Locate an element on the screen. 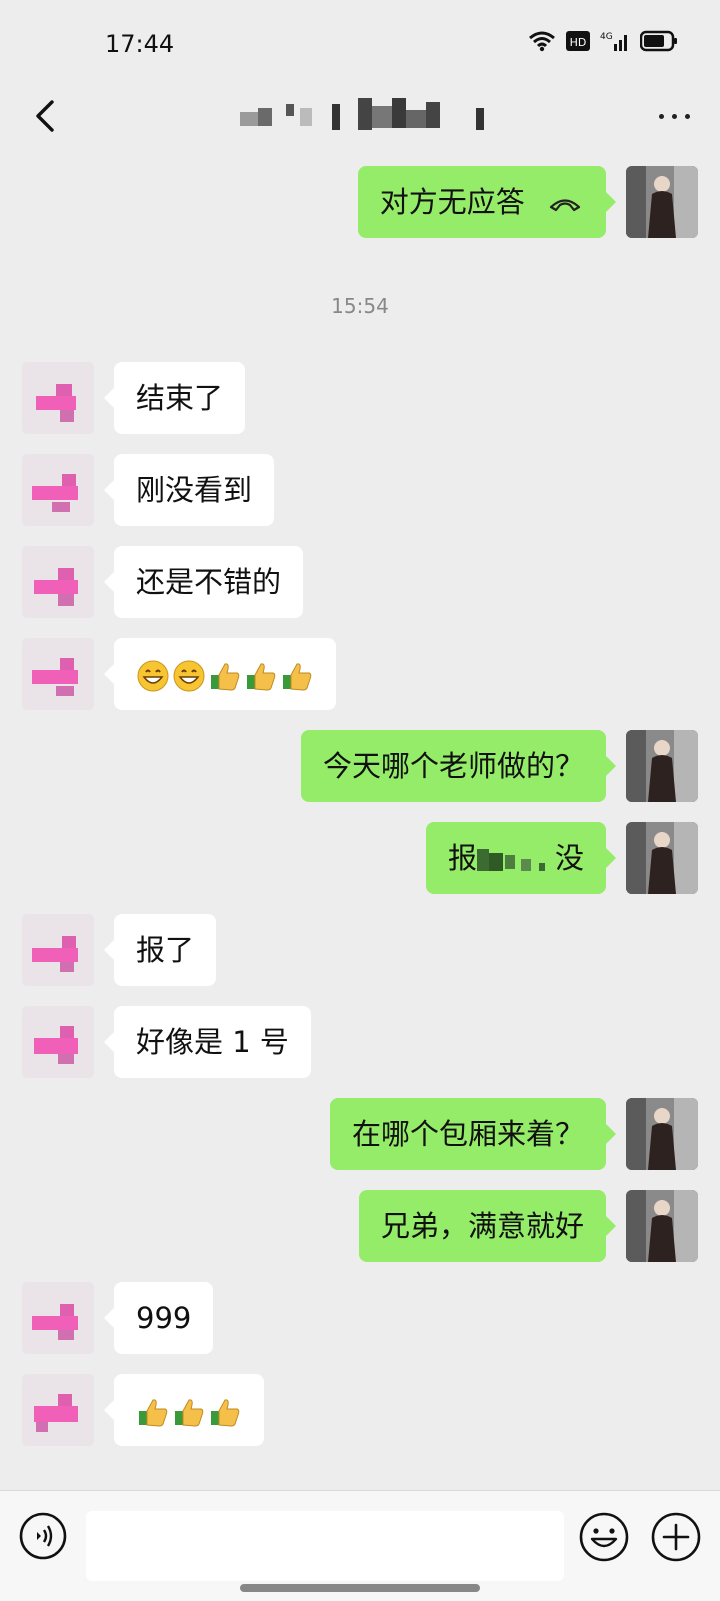 This screenshot has width=720, height=1601. back-button is located at coordinates (46, 116).